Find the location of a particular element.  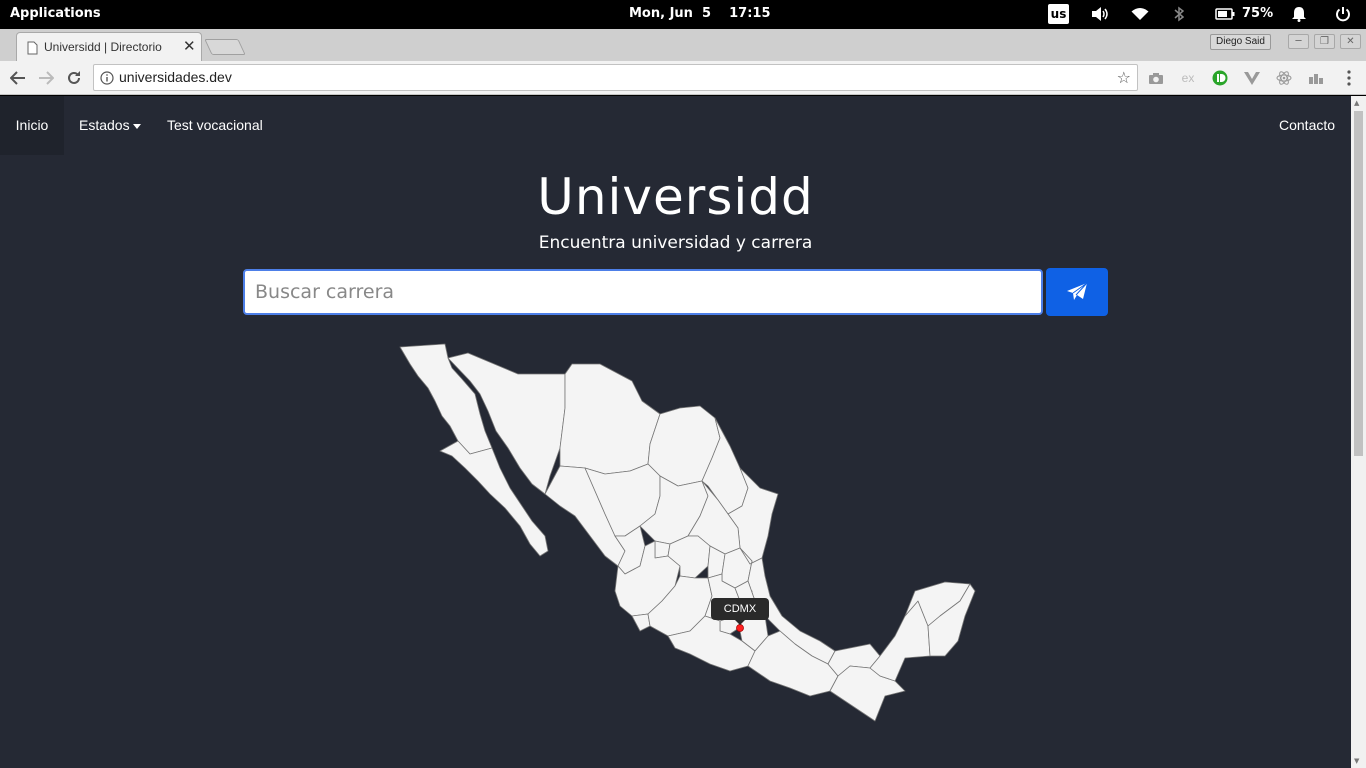

battery-icon is located at coordinates (1225, 14).